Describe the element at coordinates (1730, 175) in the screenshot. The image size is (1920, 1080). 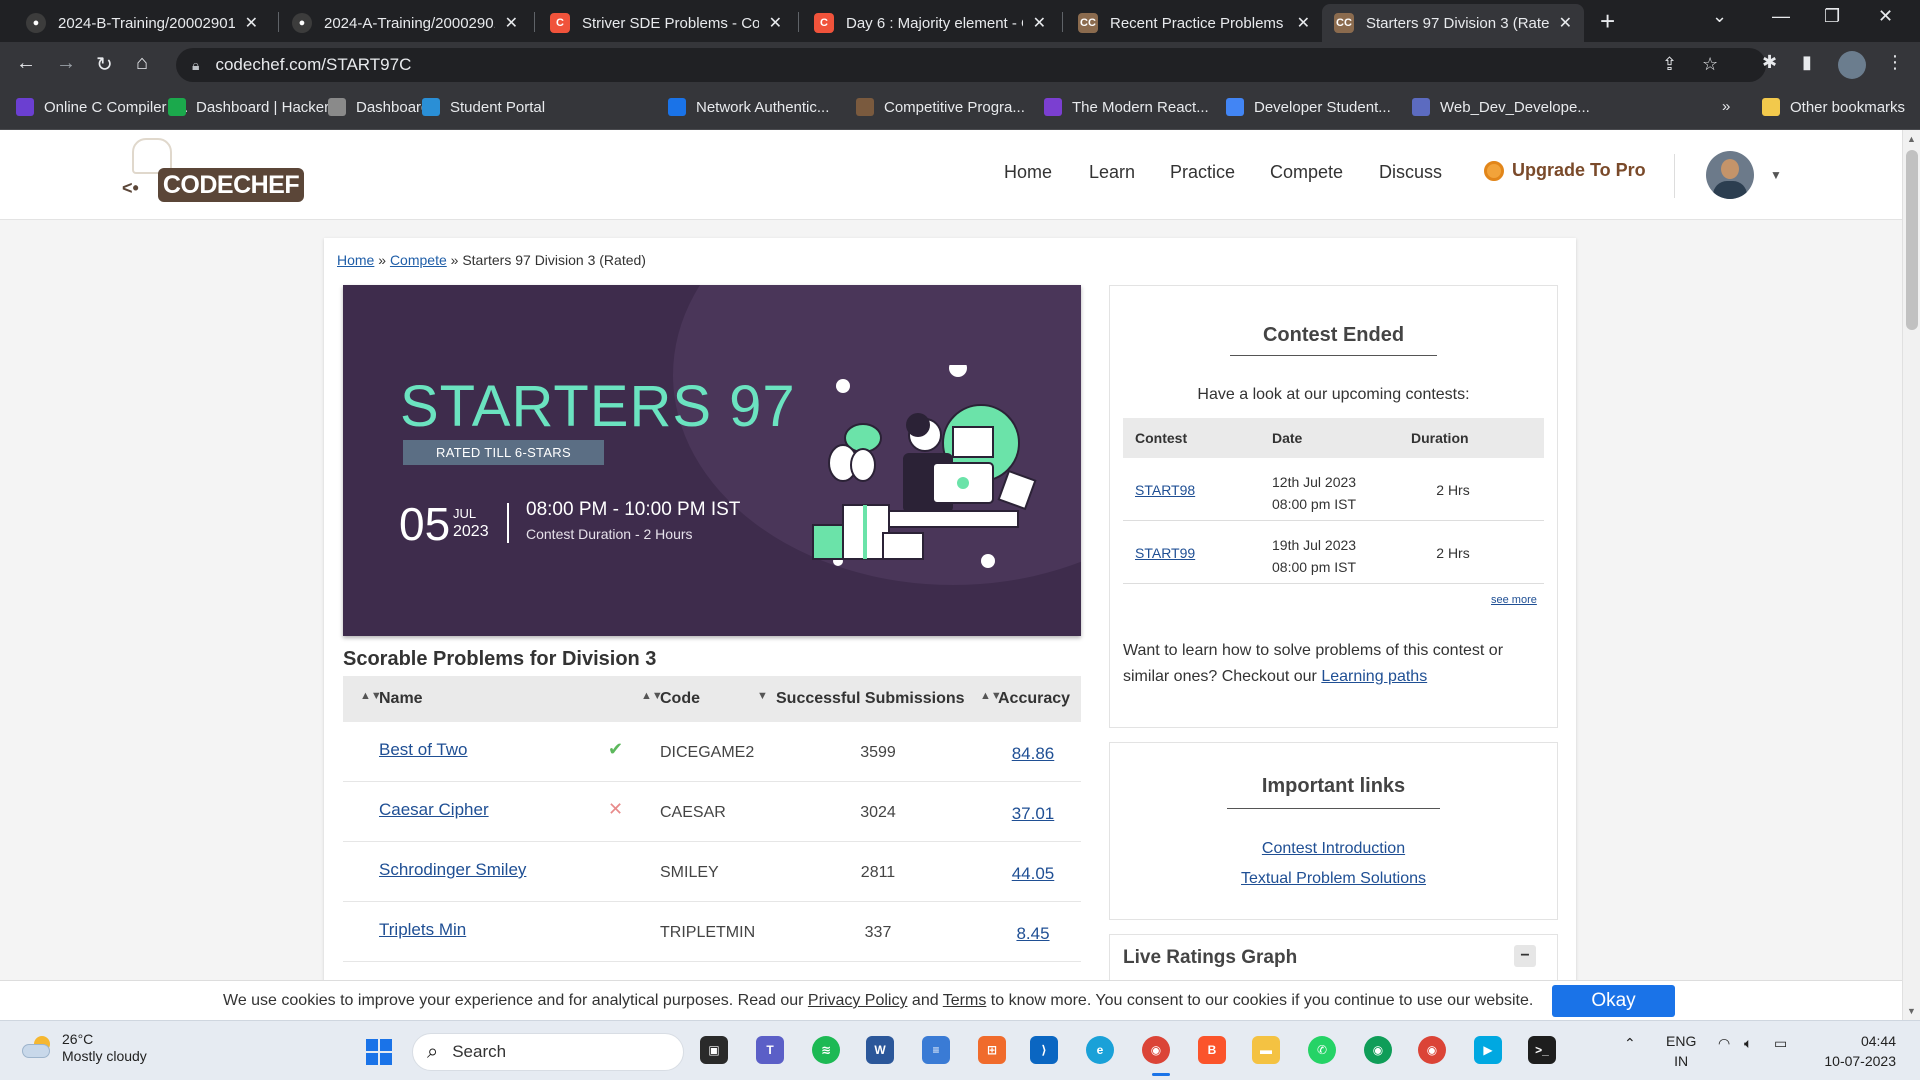
I see `user-avatar` at that location.